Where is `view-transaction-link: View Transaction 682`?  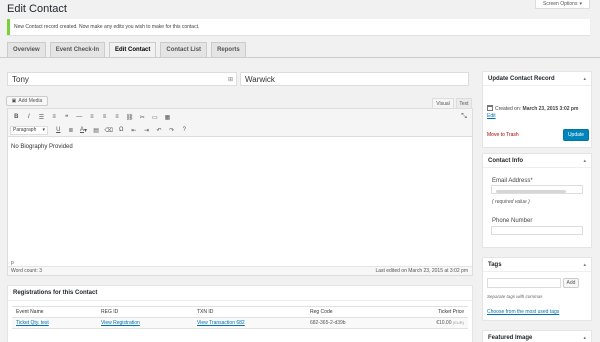
view-transaction-link: View Transaction 682 is located at coordinates (221, 323).